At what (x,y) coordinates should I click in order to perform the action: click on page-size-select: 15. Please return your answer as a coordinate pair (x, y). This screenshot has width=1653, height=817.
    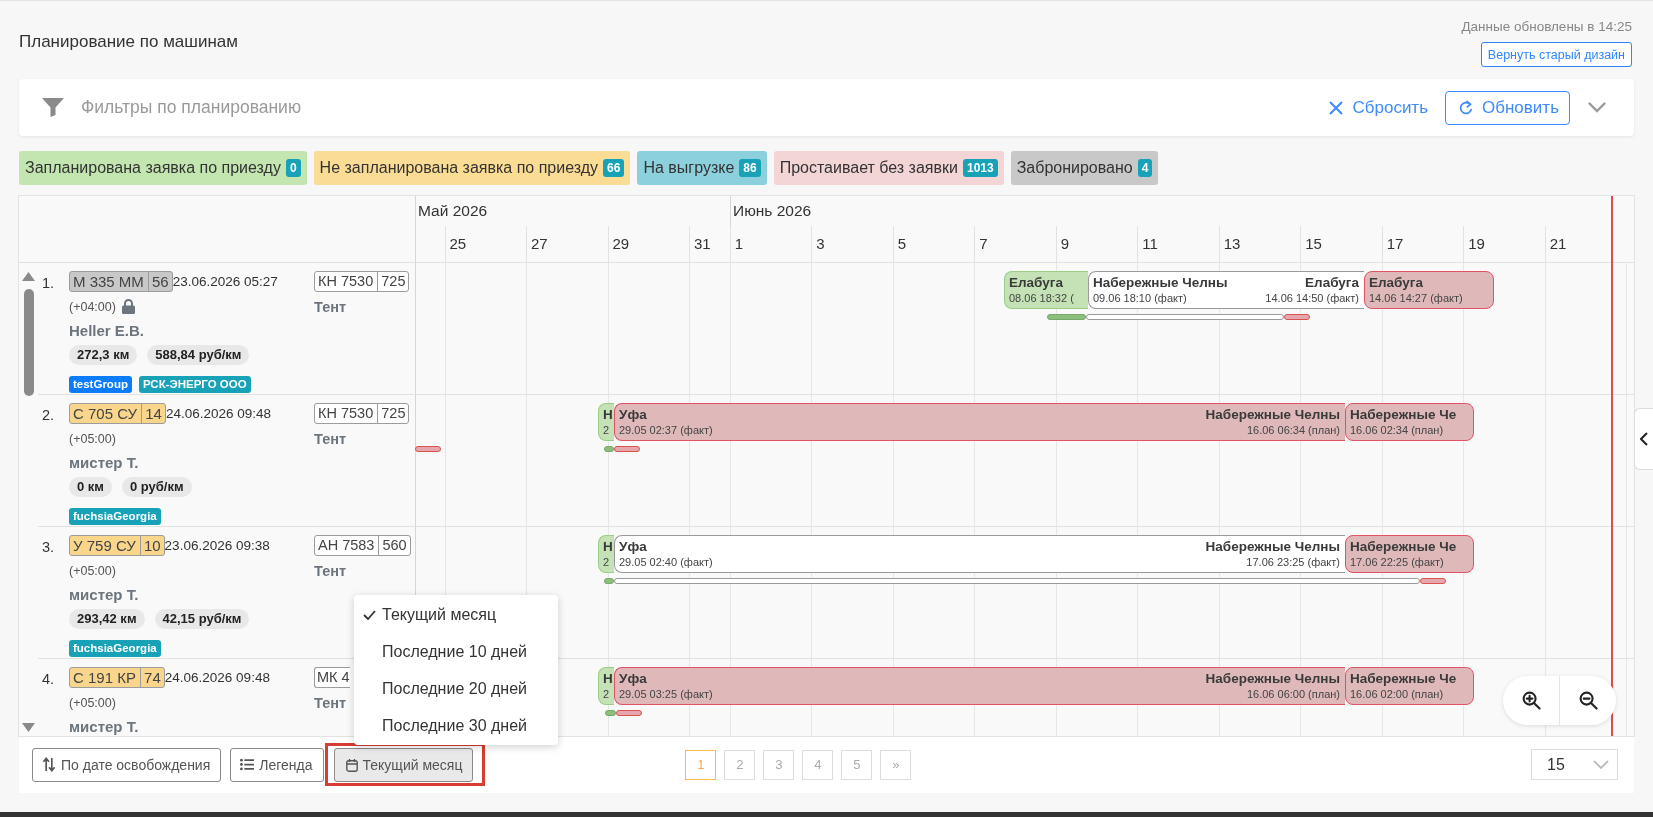
    Looking at the image, I should click on (1574, 764).